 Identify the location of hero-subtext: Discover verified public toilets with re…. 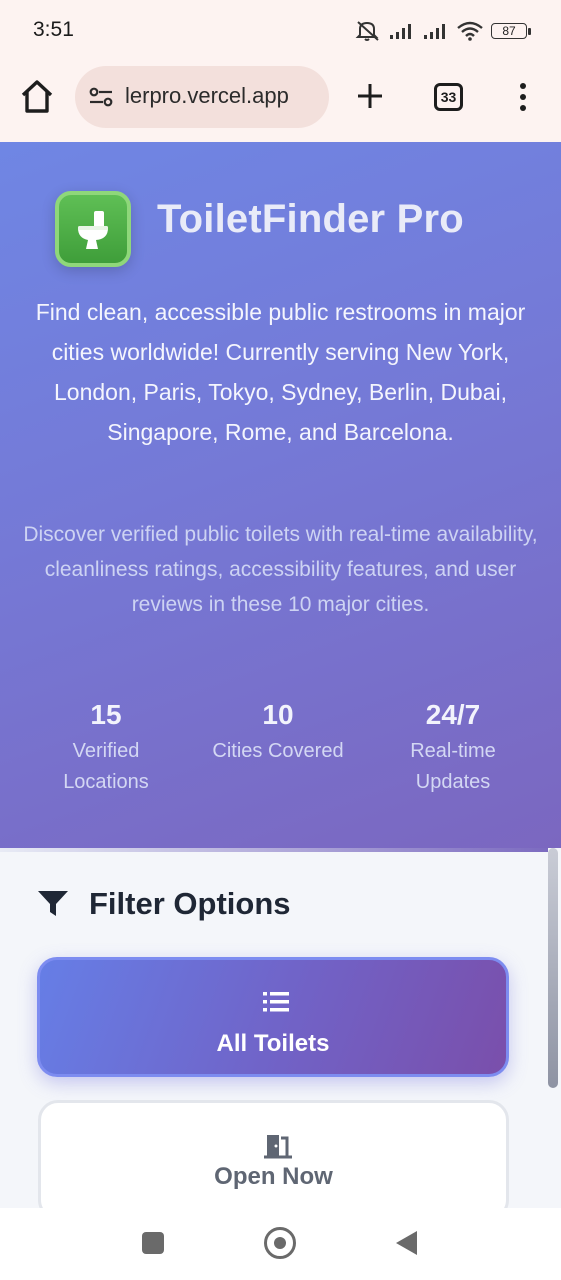
(280, 569).